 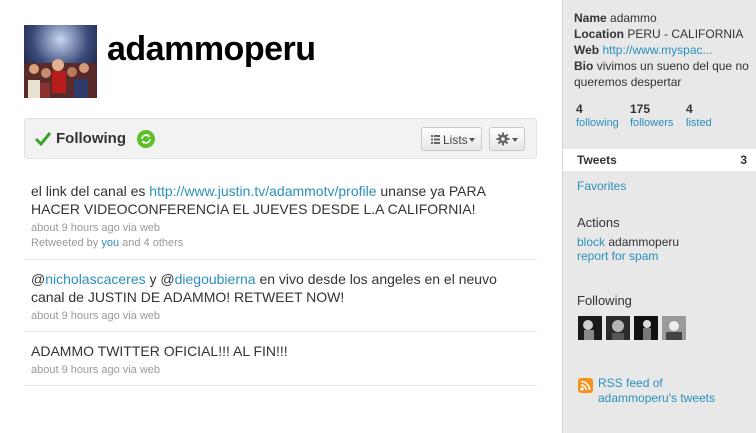 I want to click on location-key: Location, so click(x=599, y=34).